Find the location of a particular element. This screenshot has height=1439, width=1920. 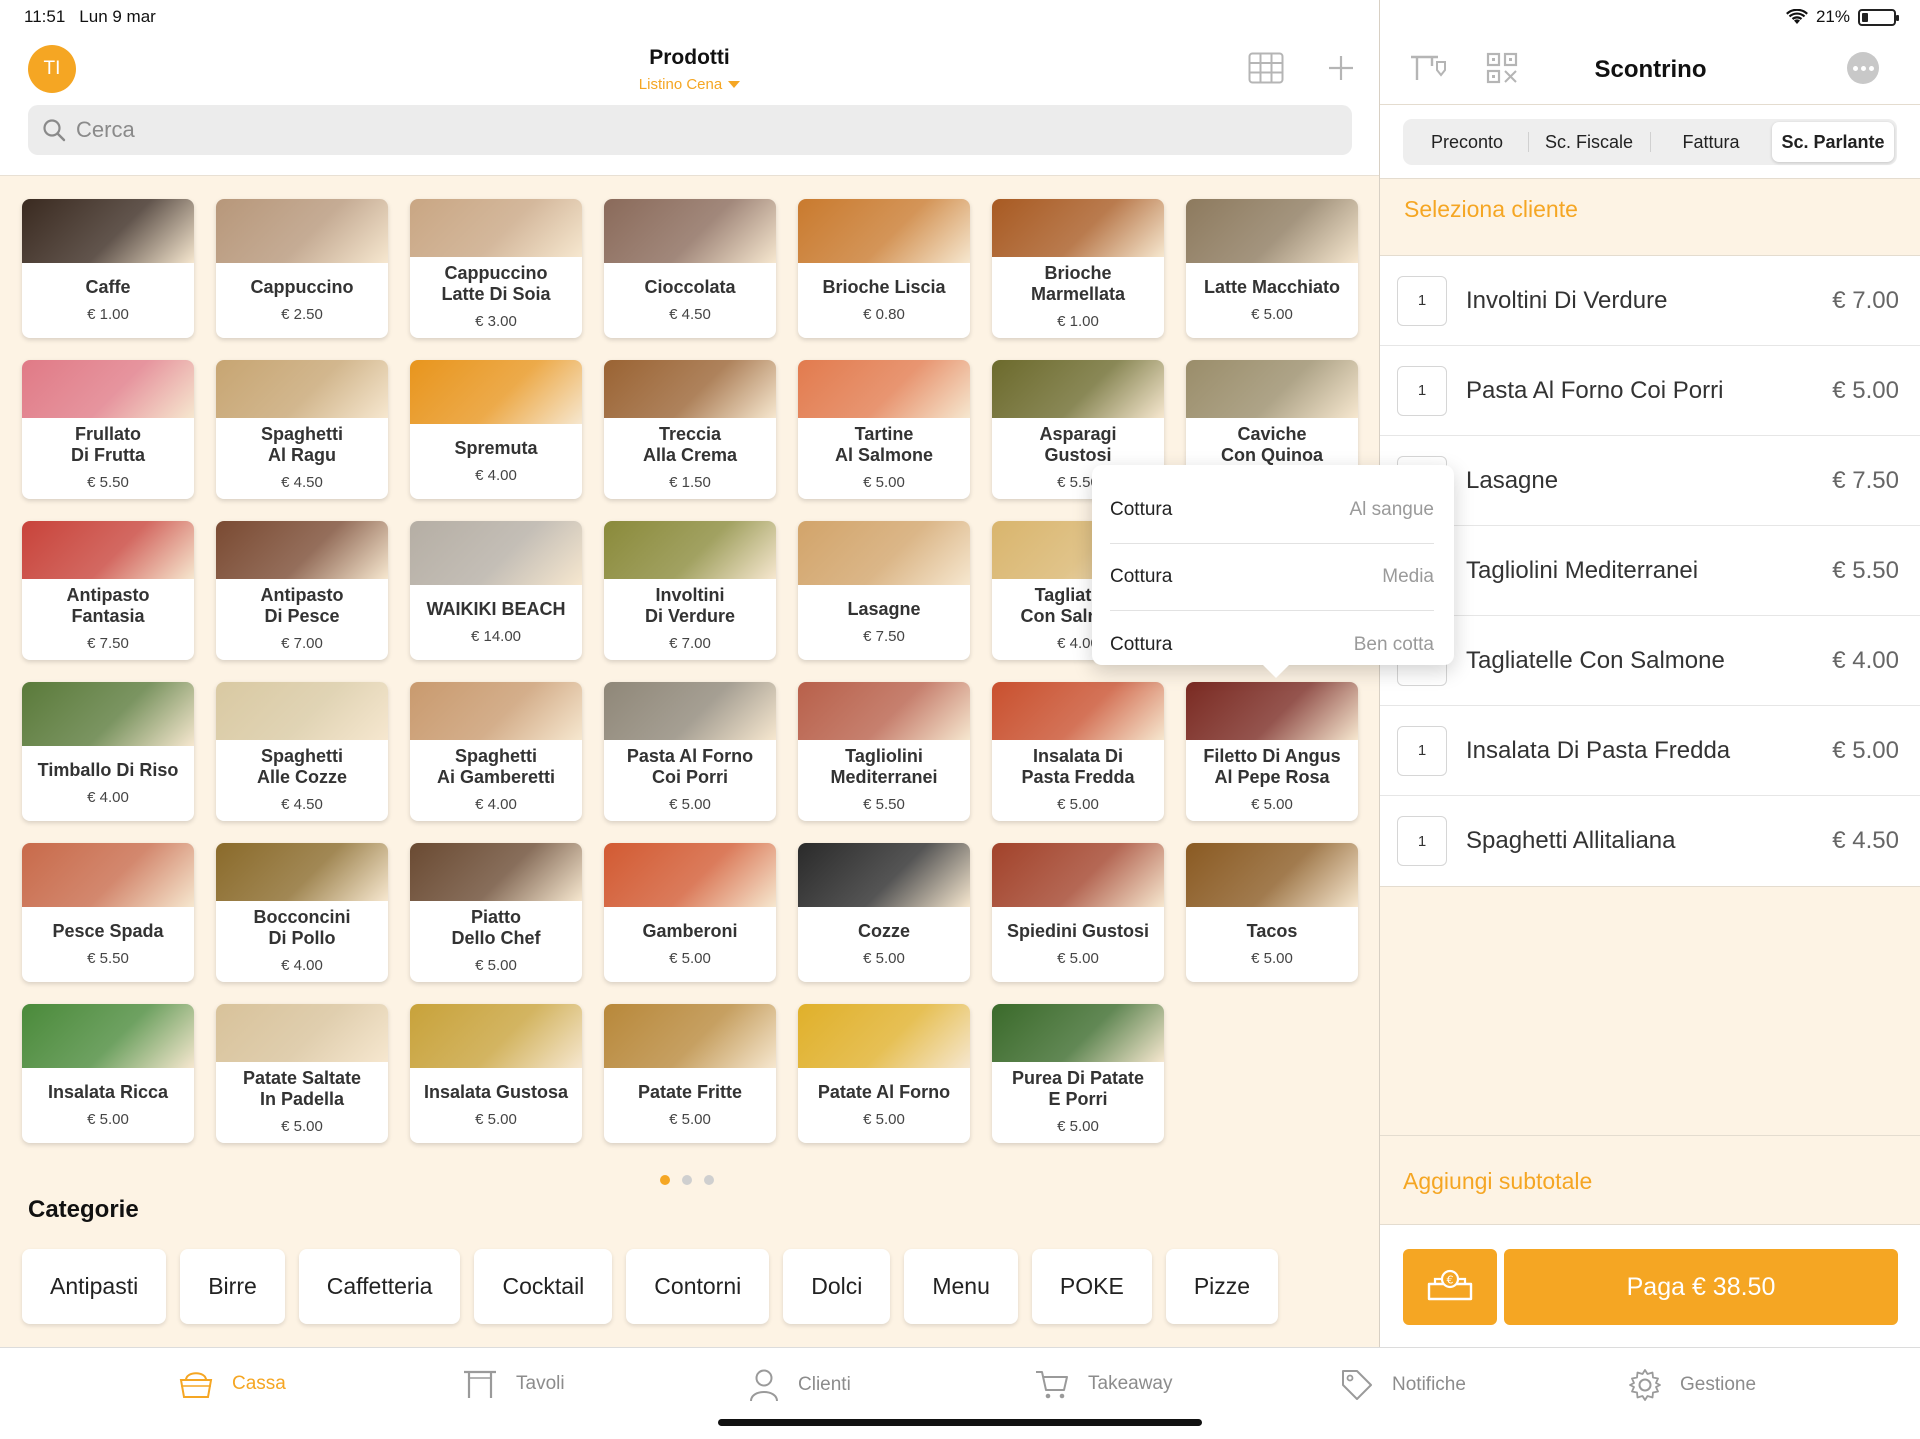

pay-button: Paga € 38.50 is located at coordinates (1701, 1287).